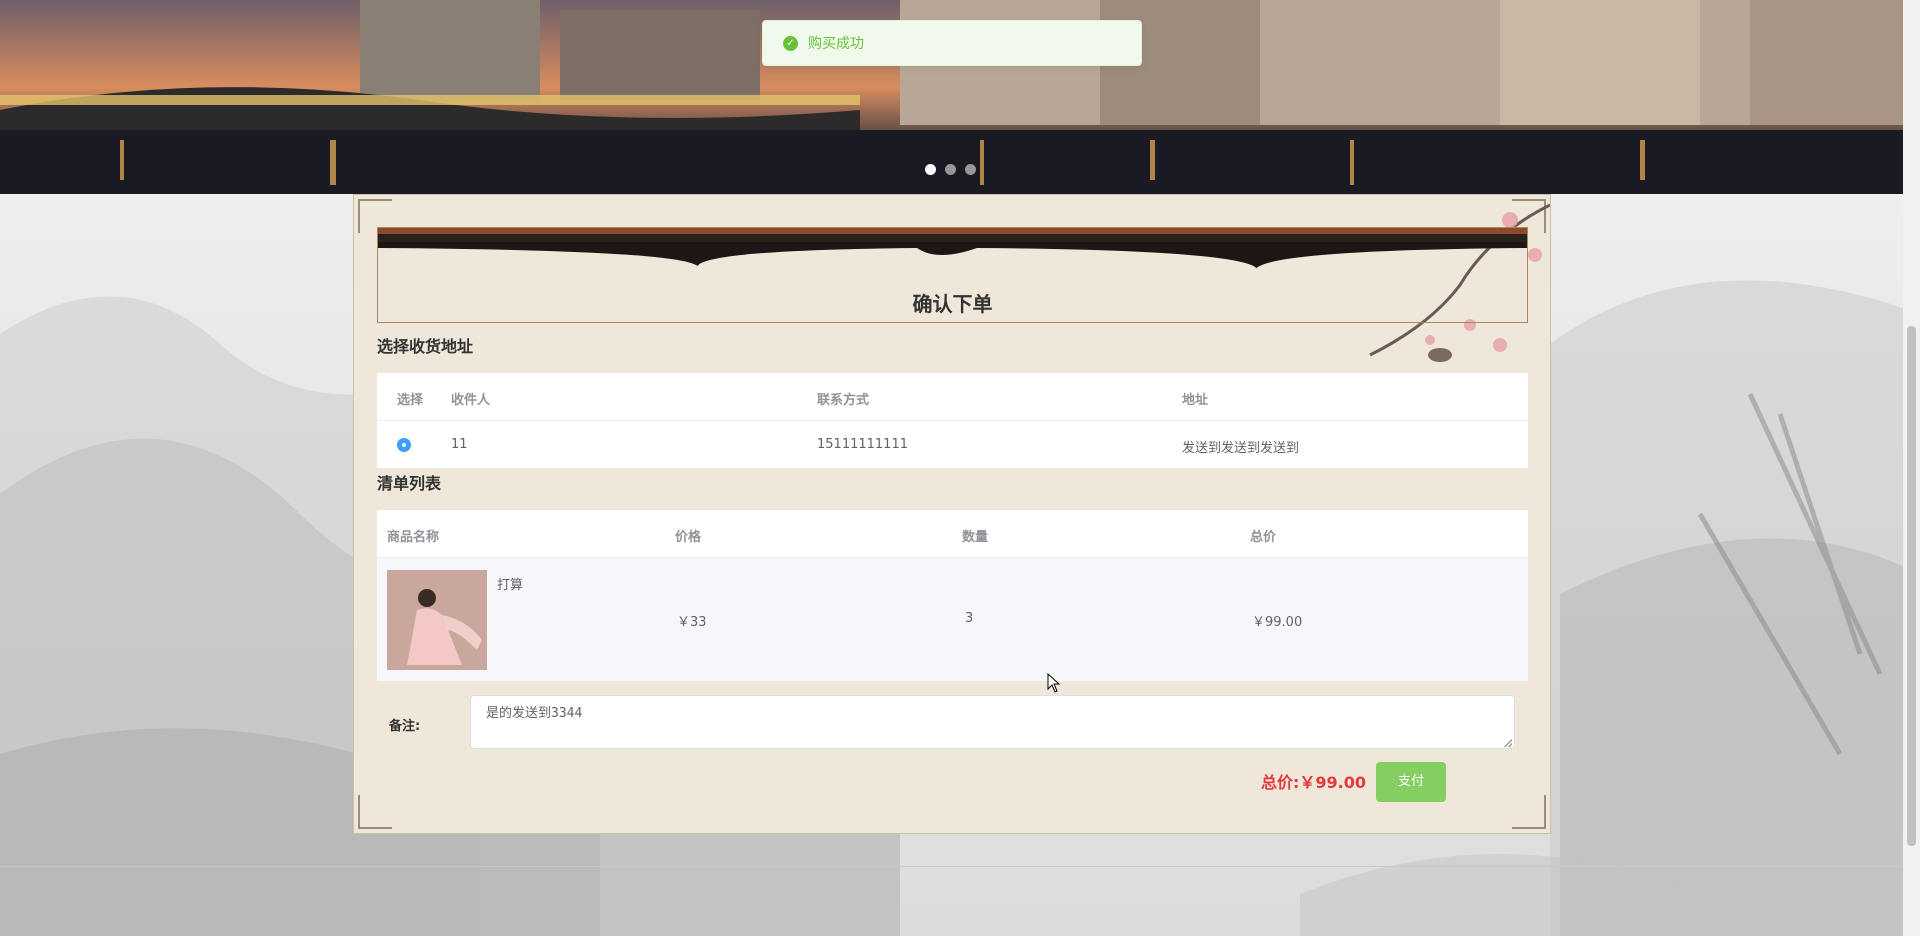  I want to click on address-radio, so click(404, 445).